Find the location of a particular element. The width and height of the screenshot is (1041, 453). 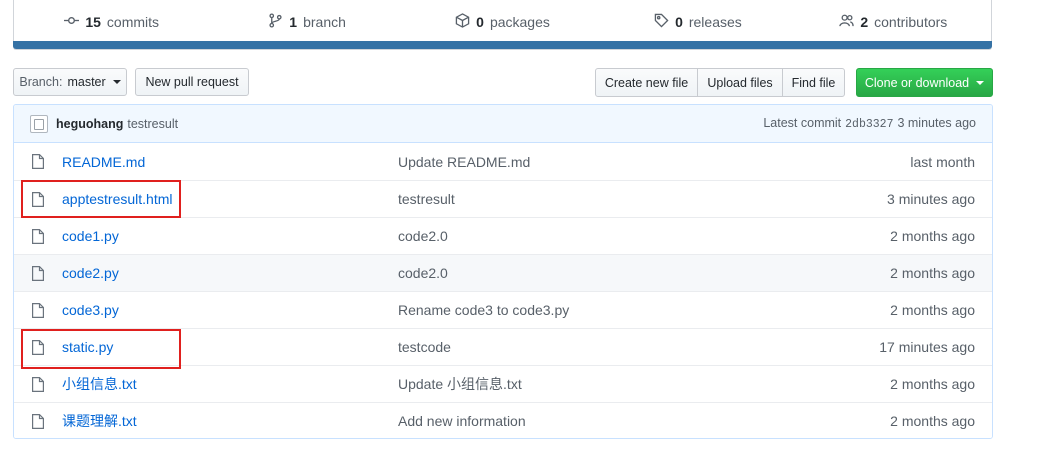

table-row: 小组信息.txt Update 小组信息.txt 2 months ago is located at coordinates (503, 383).